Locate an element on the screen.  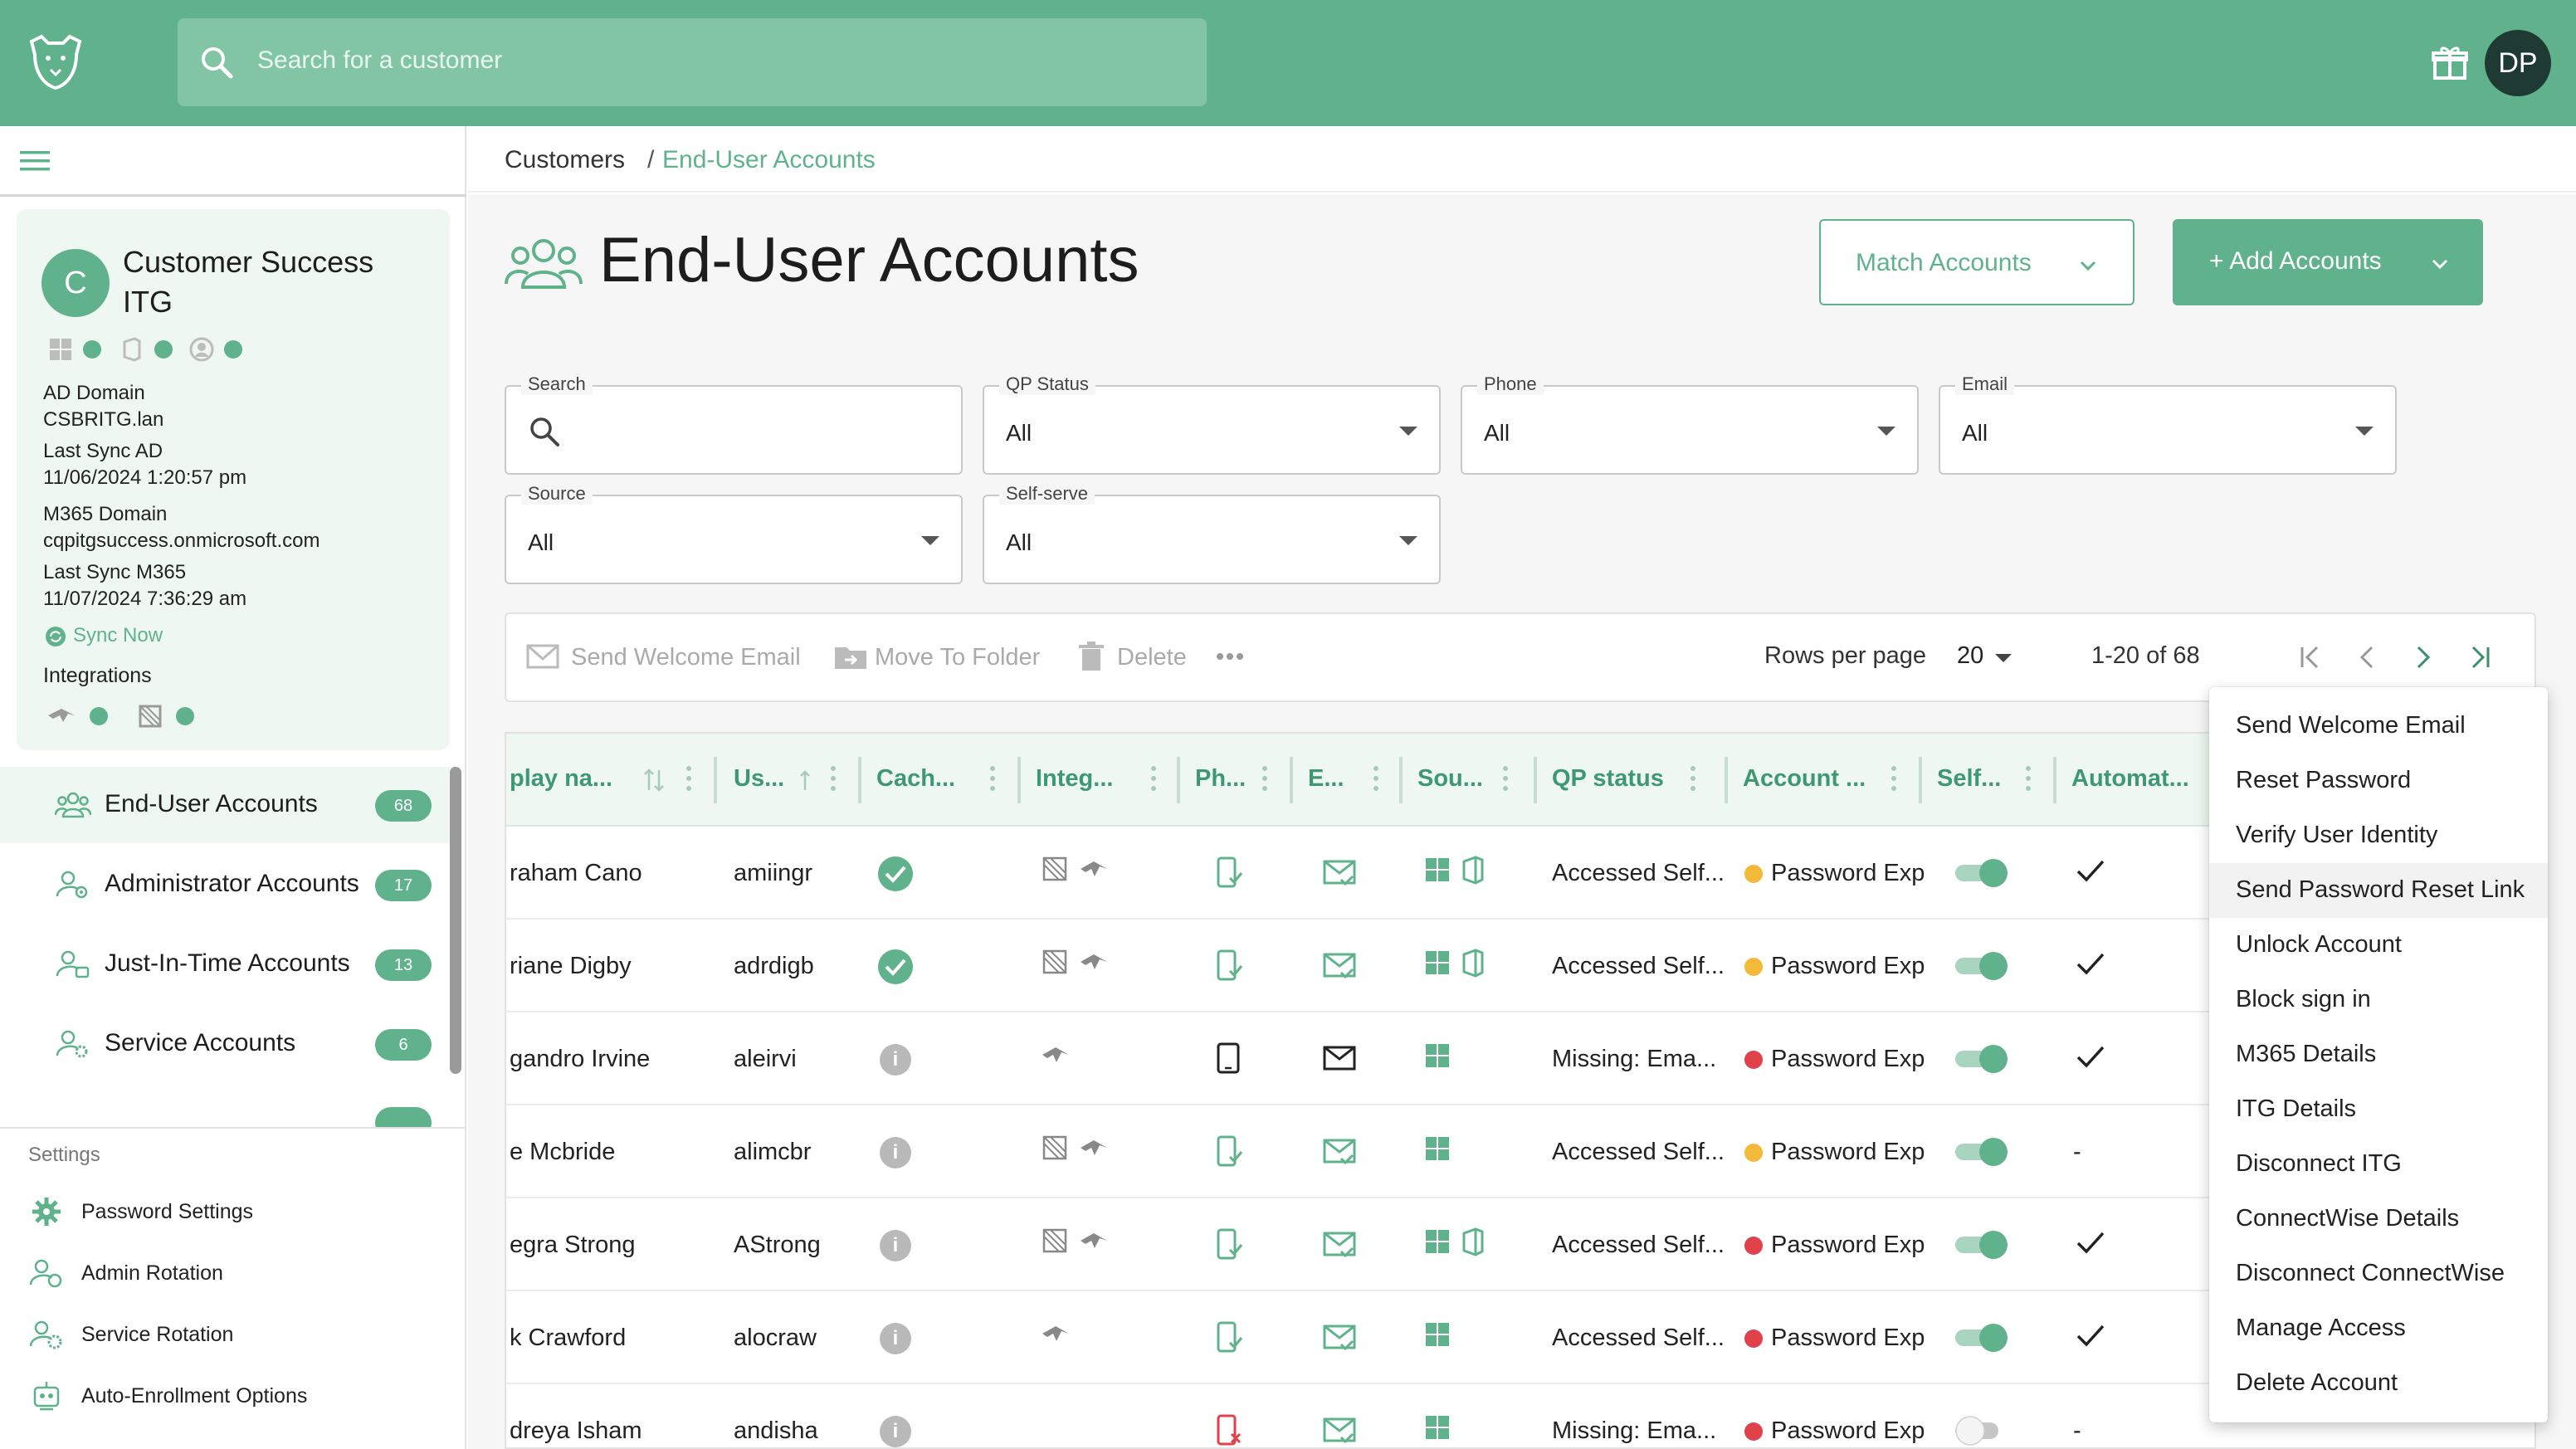
menu-item-unlock-account: Unlock Account is located at coordinates (2379, 946).